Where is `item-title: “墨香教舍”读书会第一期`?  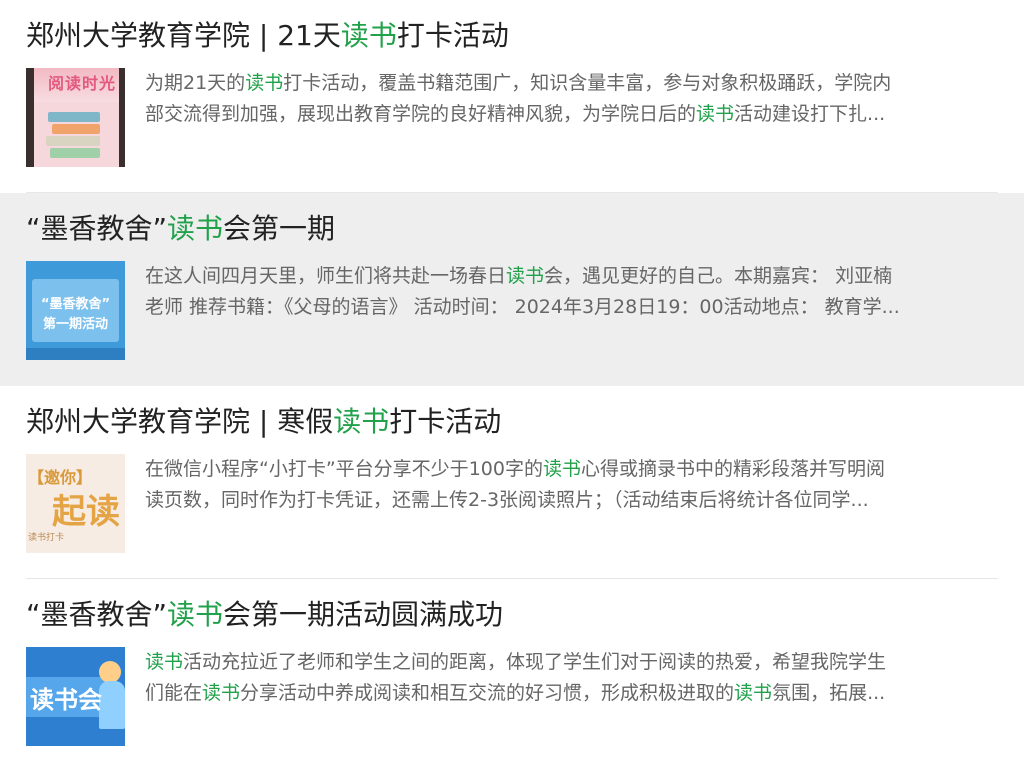
item-title: “墨香教舍”读书会第一期 is located at coordinates (512, 229).